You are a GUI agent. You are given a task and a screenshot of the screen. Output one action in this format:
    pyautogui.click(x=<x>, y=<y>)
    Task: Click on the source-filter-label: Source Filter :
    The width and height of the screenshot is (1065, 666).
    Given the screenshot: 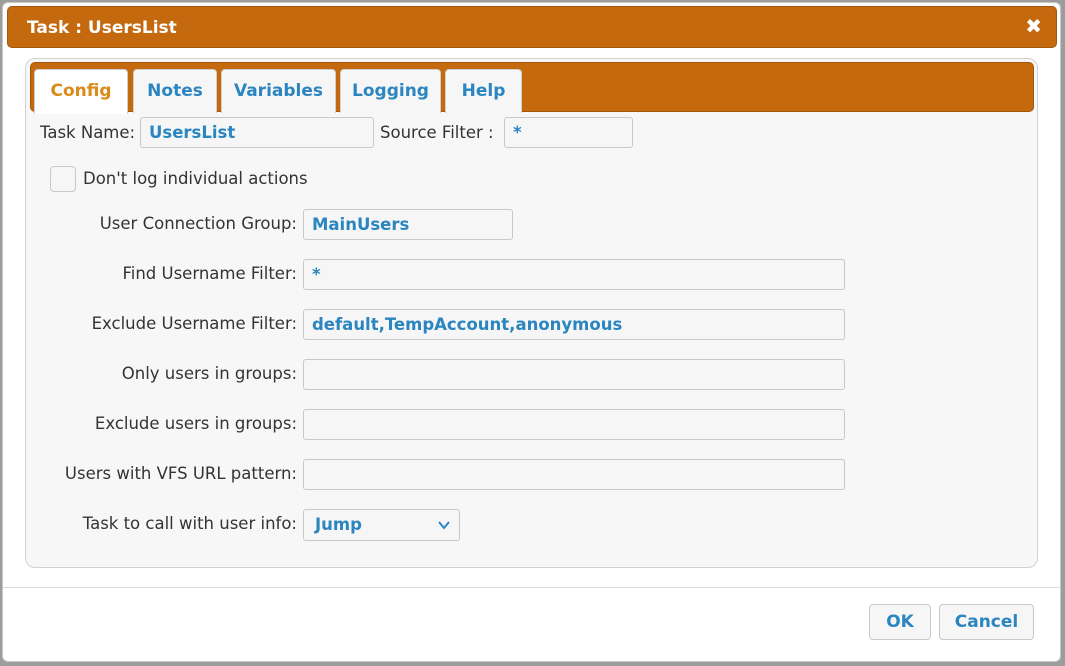 What is the action you would take?
    pyautogui.click(x=437, y=132)
    